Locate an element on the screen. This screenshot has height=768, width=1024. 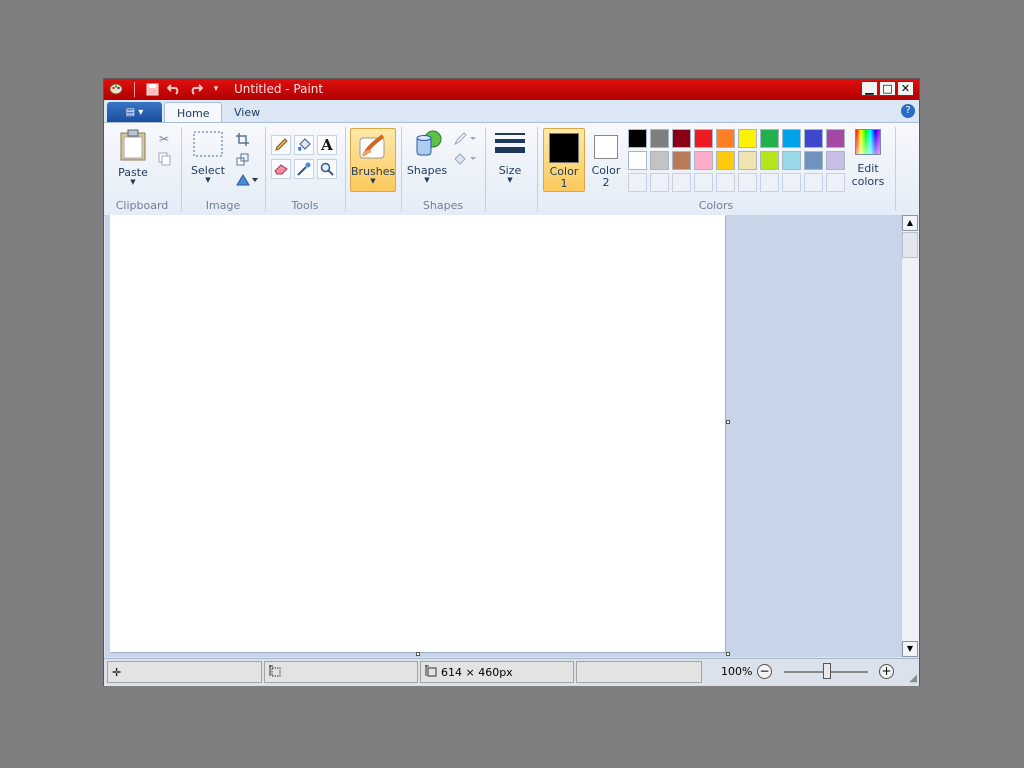
image-size-icon is located at coordinates (431, 672).